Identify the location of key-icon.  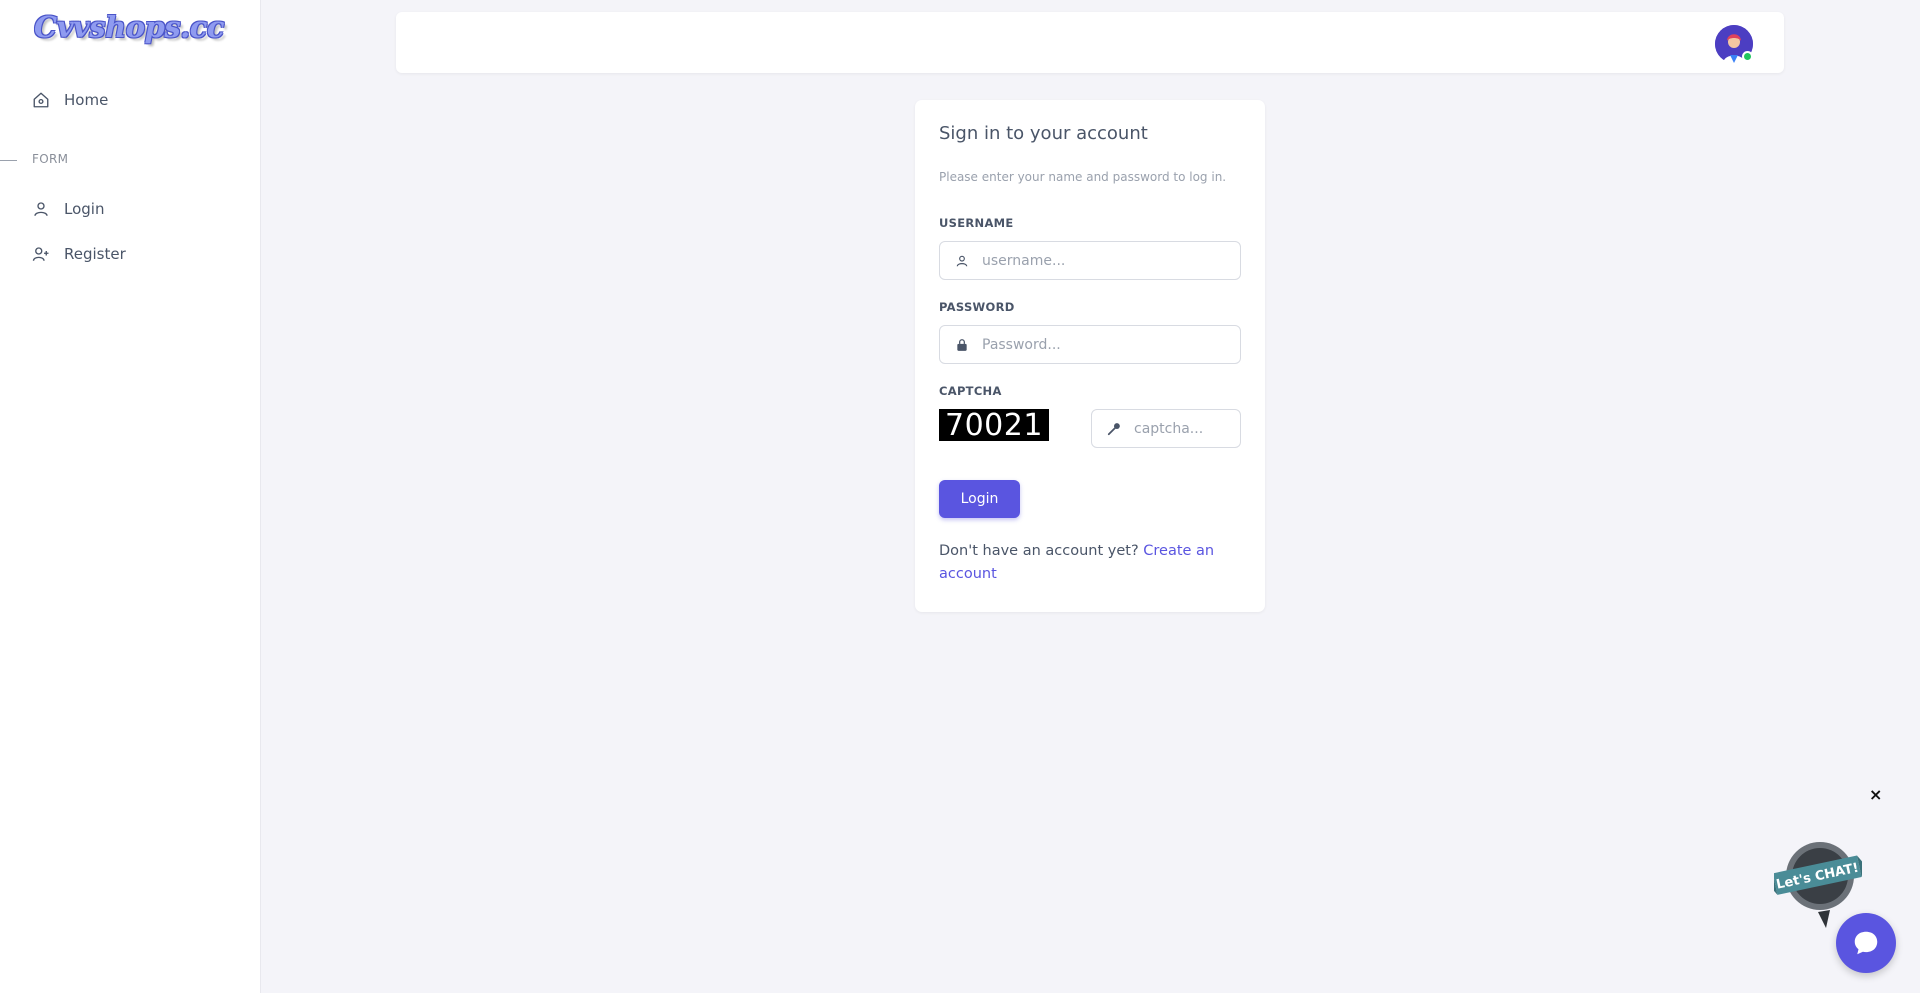
(1113, 429).